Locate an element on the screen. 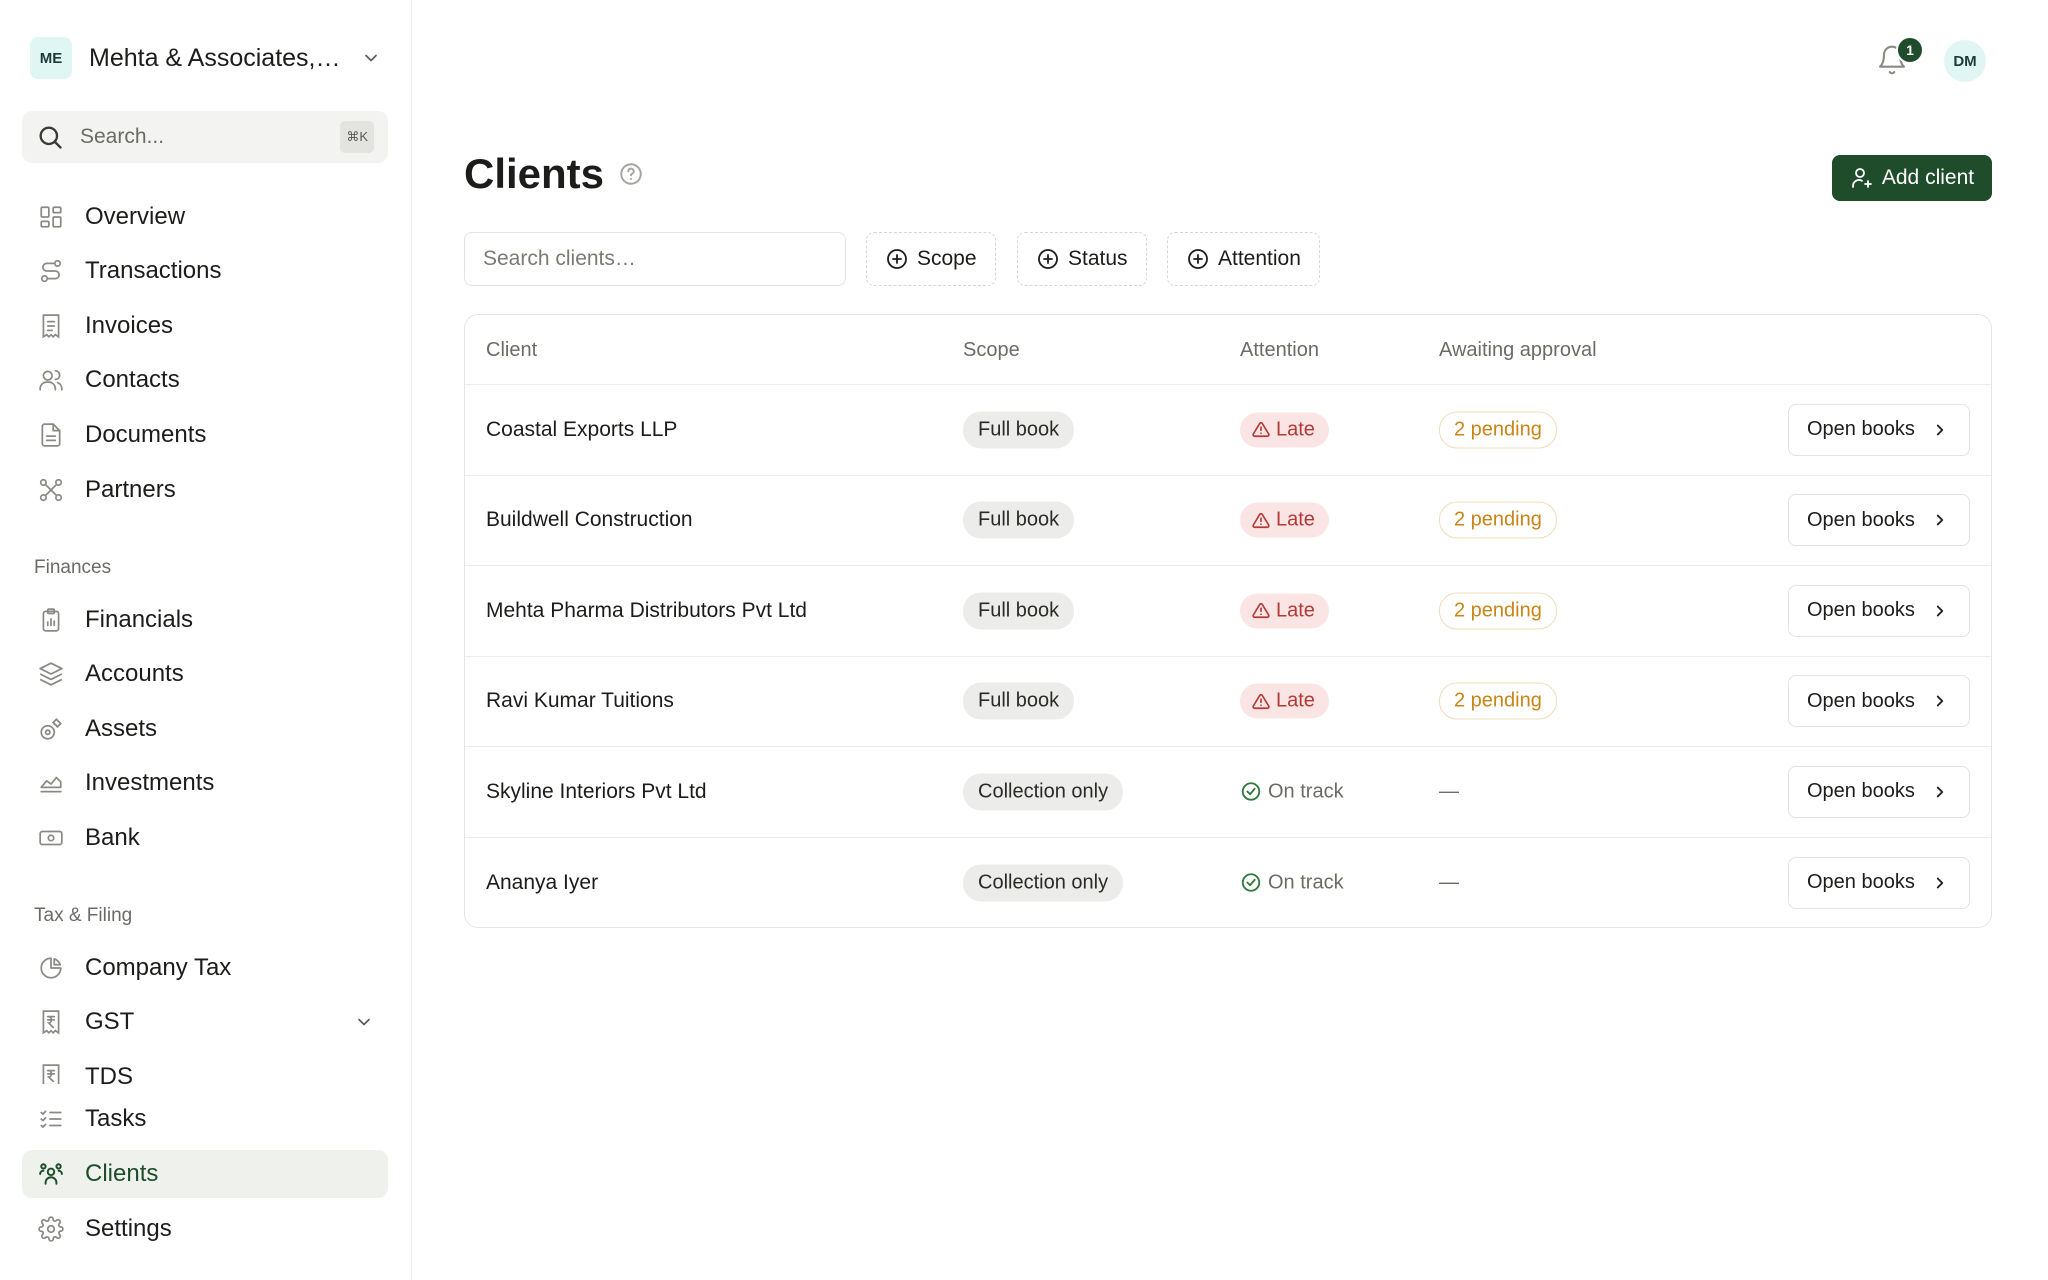 The image size is (2048, 1280). sidebar-item-accounts: Accounts is located at coordinates (205, 674).